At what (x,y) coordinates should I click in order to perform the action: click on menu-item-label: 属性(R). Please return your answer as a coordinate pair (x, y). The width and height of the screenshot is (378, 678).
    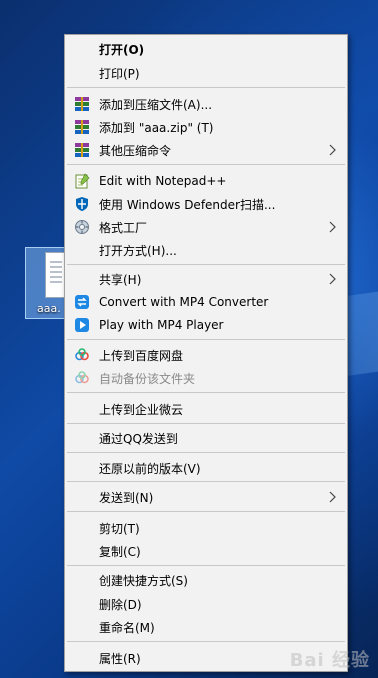
    Looking at the image, I should click on (120, 658).